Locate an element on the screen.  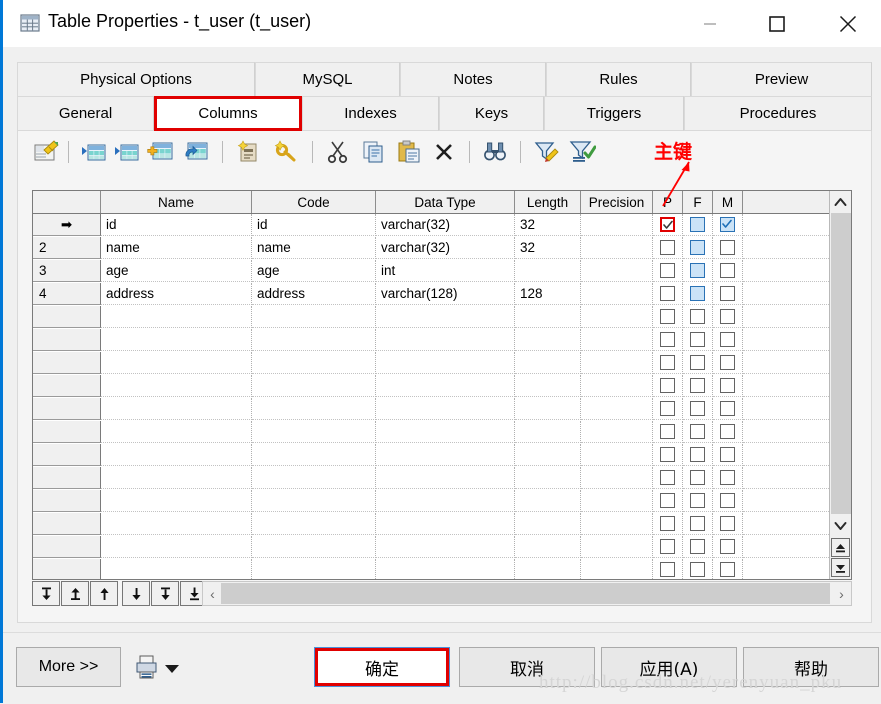
row-header: 4 is located at coordinates (67, 294).